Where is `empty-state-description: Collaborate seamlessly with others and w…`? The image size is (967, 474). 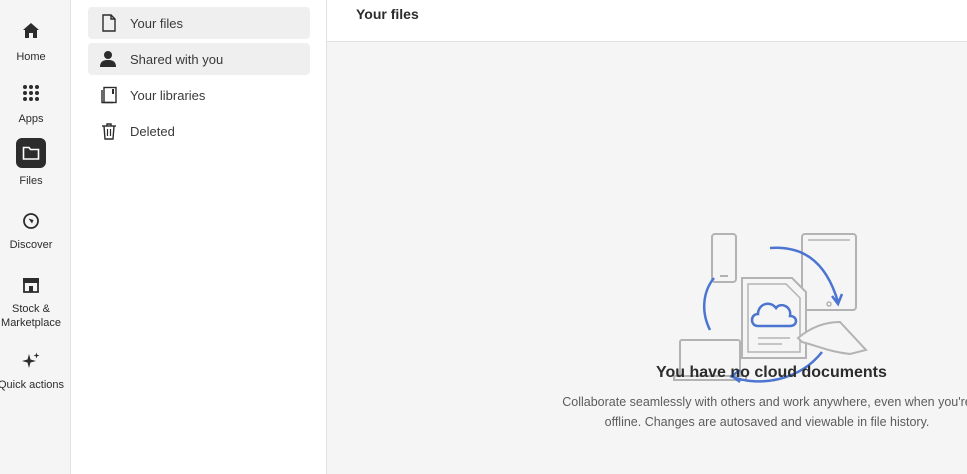 empty-state-description: Collaborate seamlessly with others and w… is located at coordinates (764, 412).